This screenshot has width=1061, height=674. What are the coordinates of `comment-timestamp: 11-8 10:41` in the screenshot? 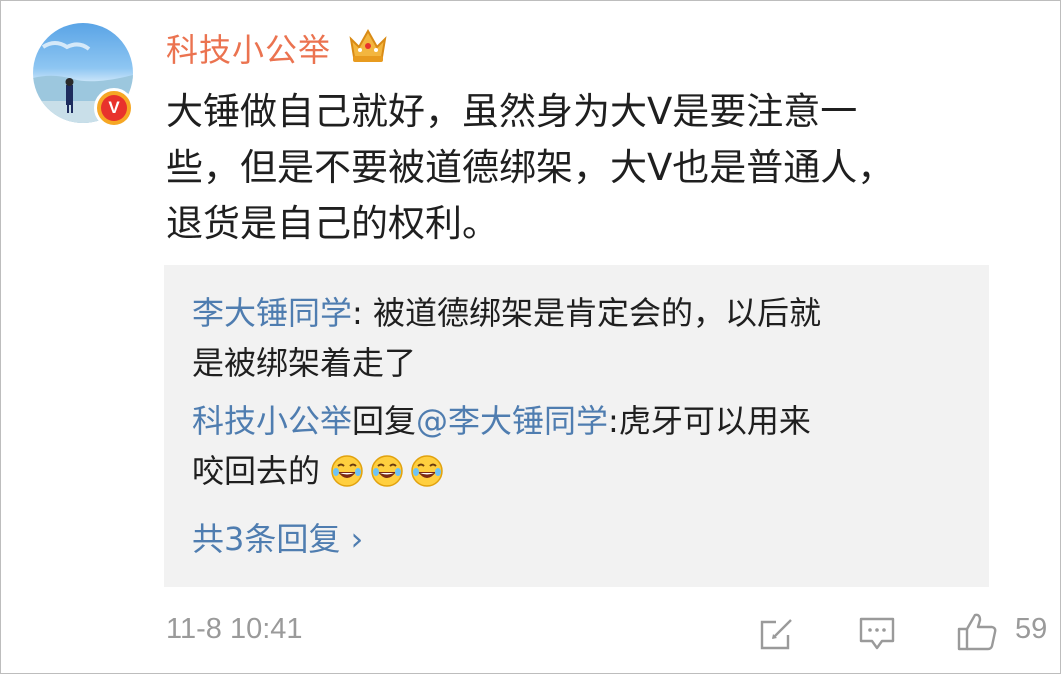 It's located at (234, 629).